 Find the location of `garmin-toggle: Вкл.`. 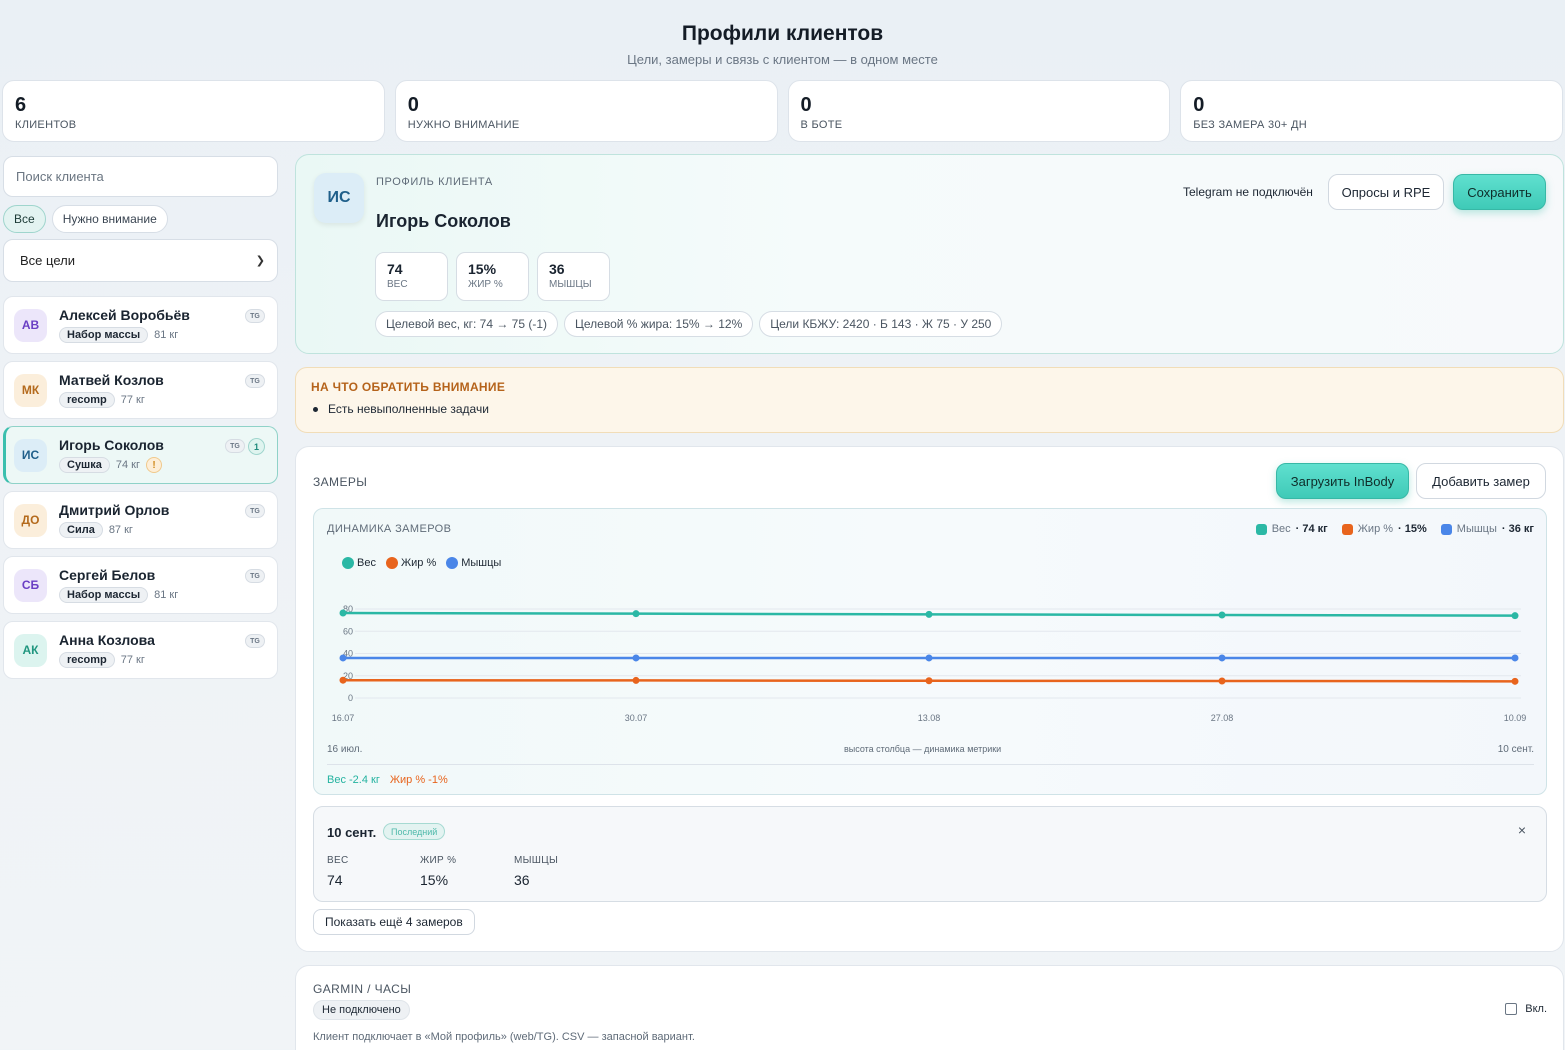

garmin-toggle: Вкл. is located at coordinates (1526, 1009).